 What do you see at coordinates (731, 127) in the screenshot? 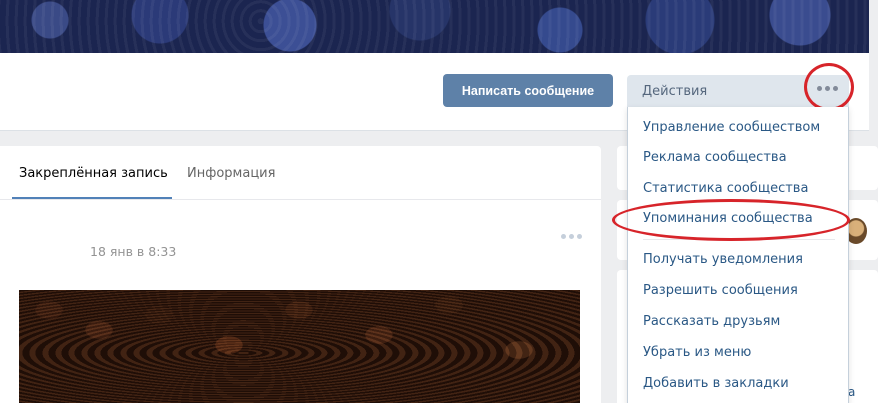
I see `menu-item-manage-community: Управление сообществом` at bounding box center [731, 127].